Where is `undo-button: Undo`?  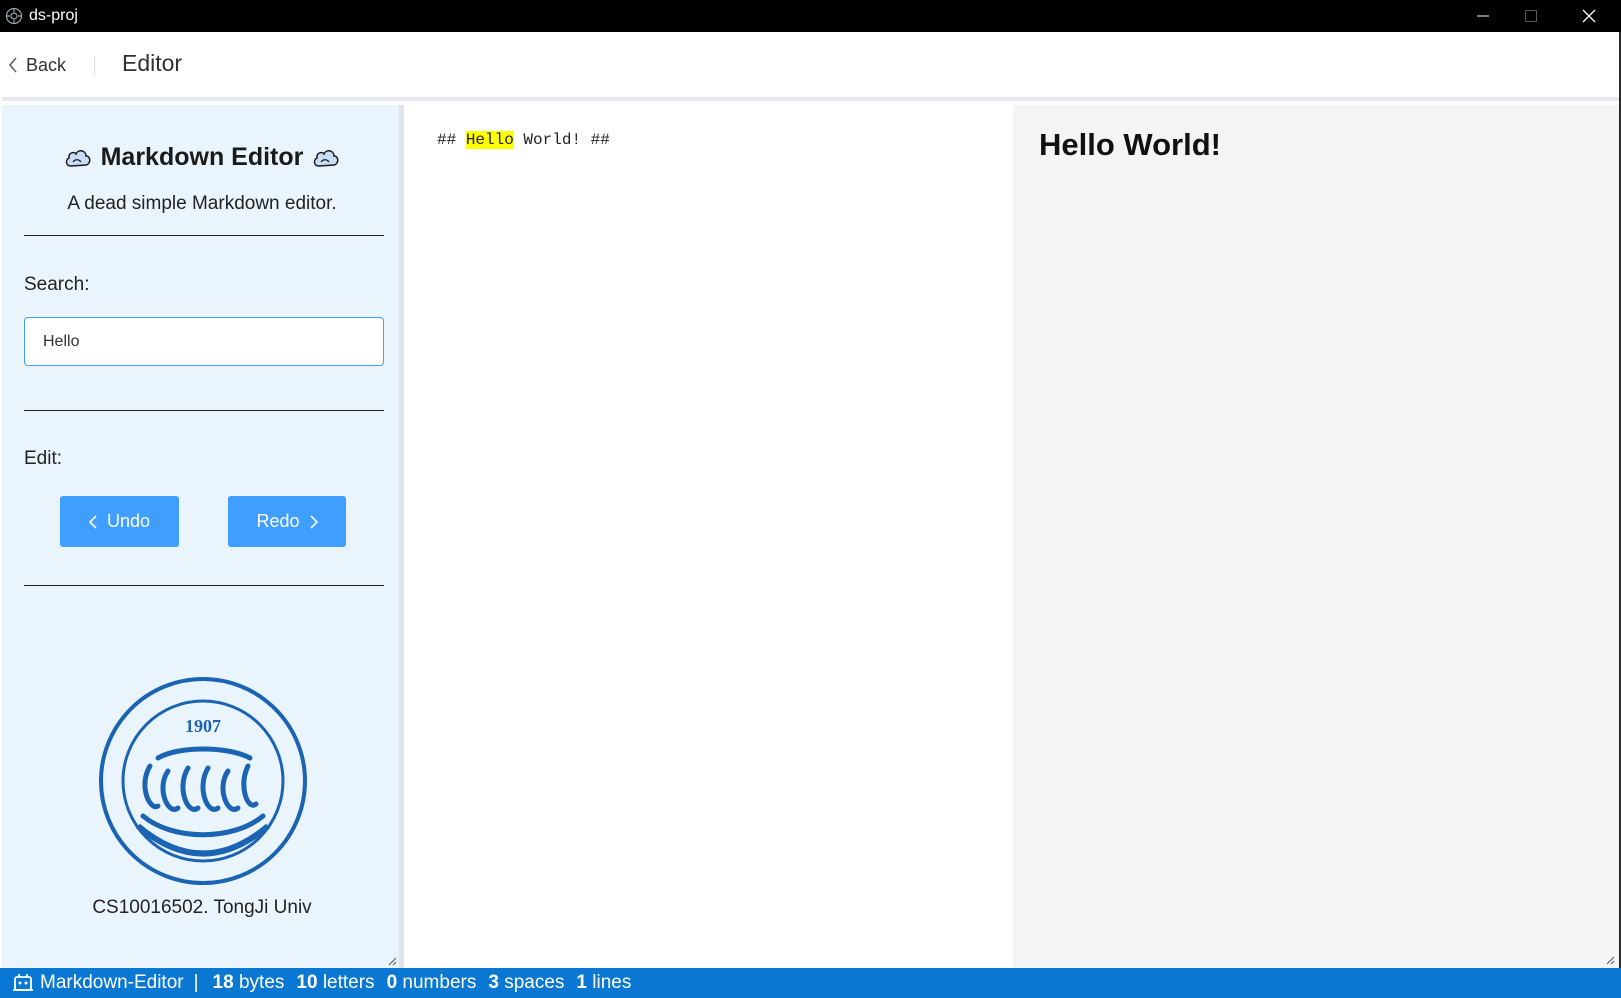 undo-button: Undo is located at coordinates (119, 521).